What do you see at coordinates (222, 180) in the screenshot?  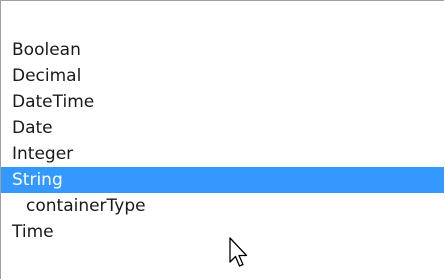 I see `list-item-string: String` at bounding box center [222, 180].